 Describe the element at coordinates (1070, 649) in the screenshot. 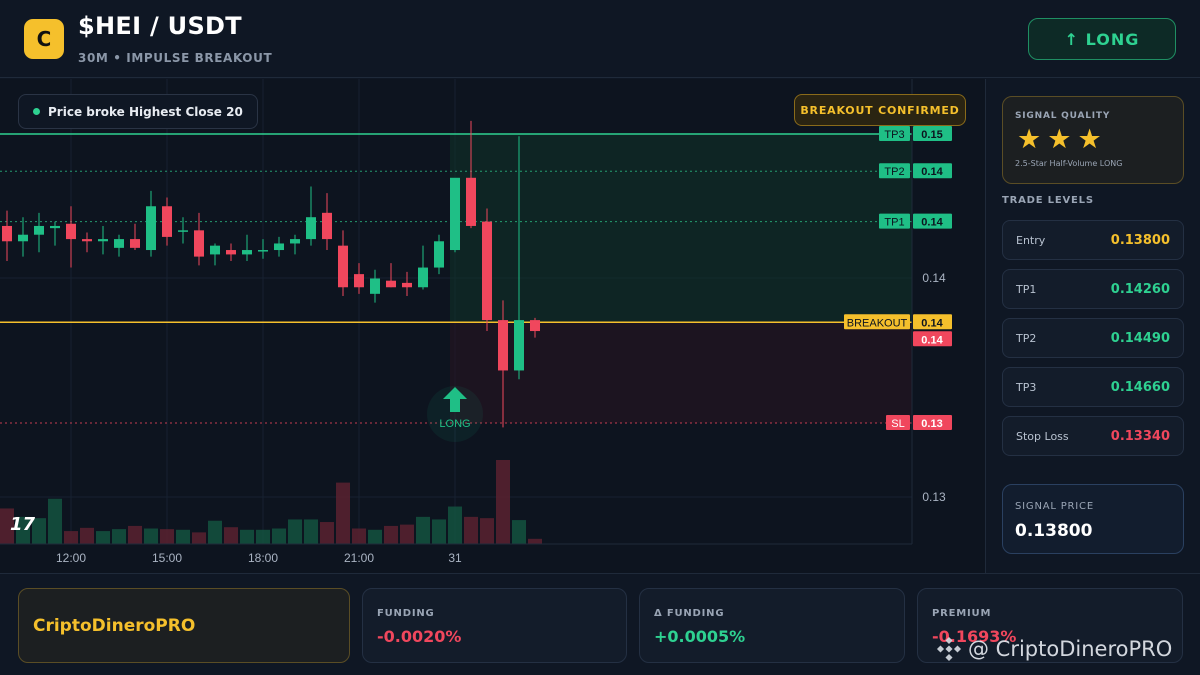

I see `watermark-text: @ CriptoDineroPRO` at that location.